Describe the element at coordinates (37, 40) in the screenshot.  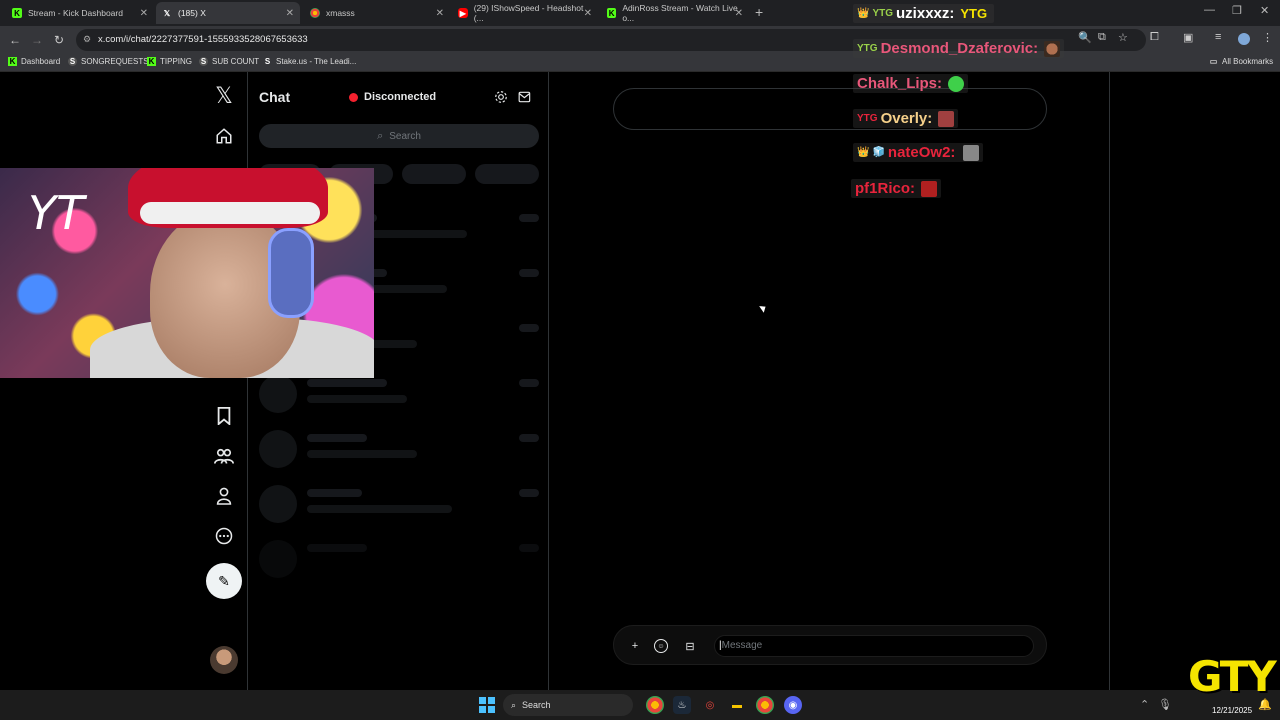
I see `forward-icon: →` at that location.